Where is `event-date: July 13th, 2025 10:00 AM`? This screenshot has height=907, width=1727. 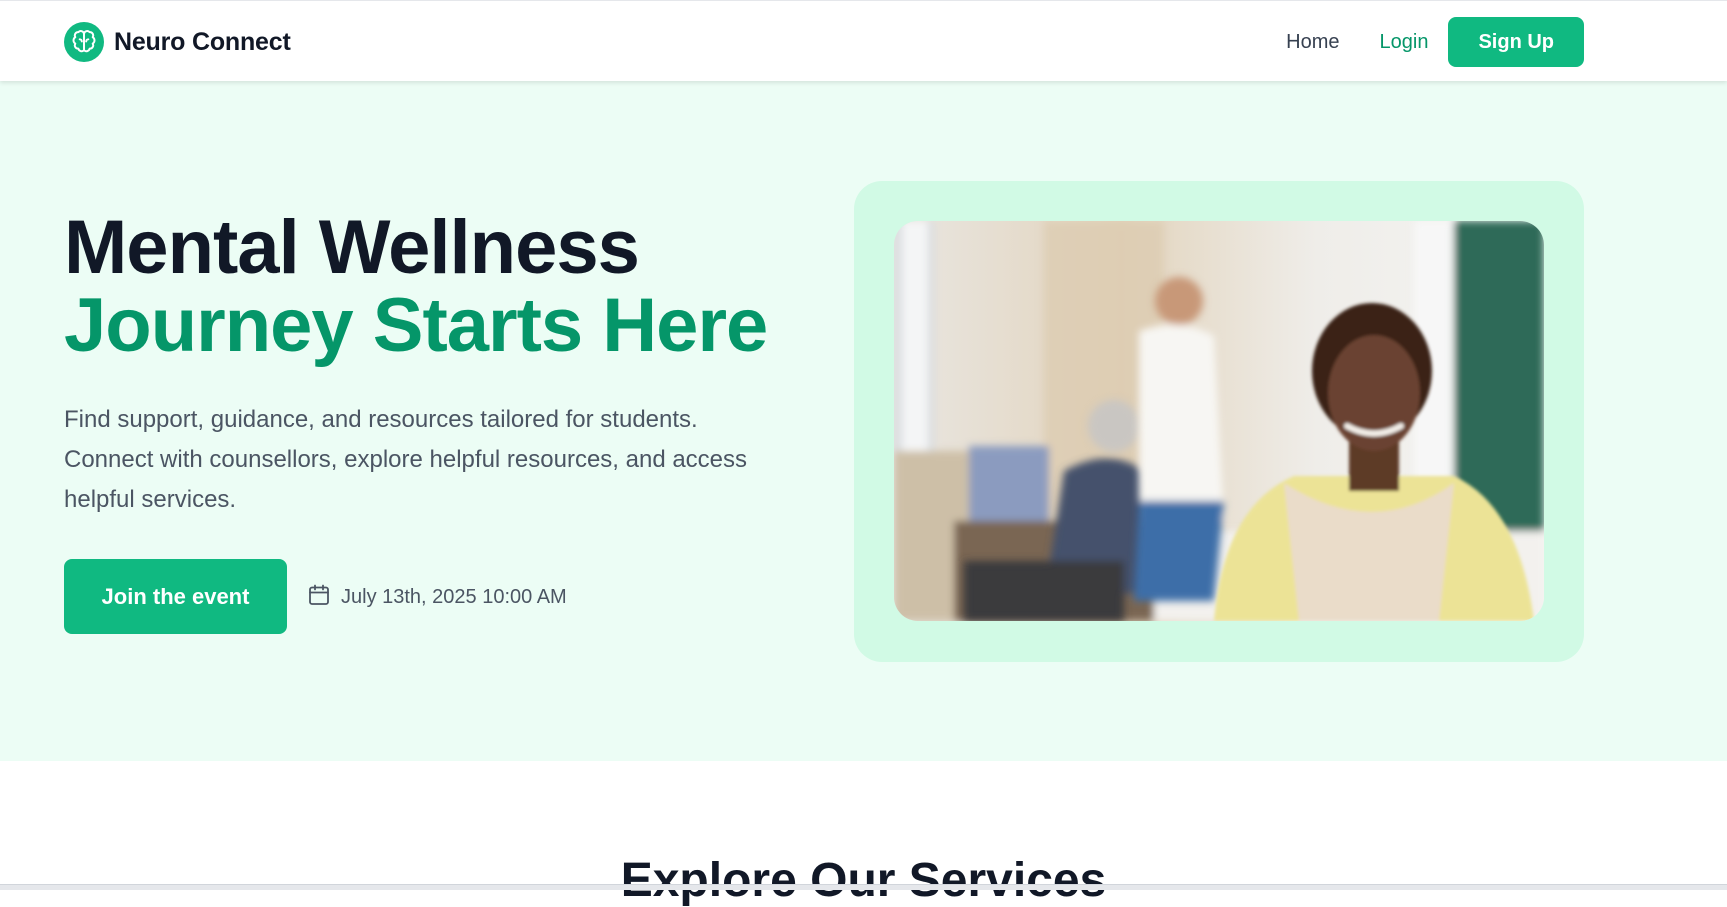
event-date: July 13th, 2025 10:00 AM is located at coordinates (437, 597).